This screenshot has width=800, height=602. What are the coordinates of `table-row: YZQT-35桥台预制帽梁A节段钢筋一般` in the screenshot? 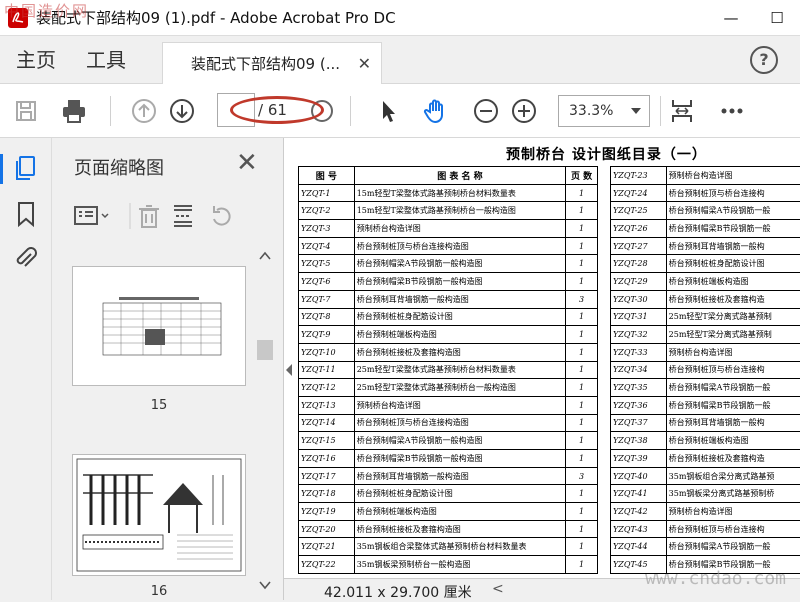 It's located at (705, 388).